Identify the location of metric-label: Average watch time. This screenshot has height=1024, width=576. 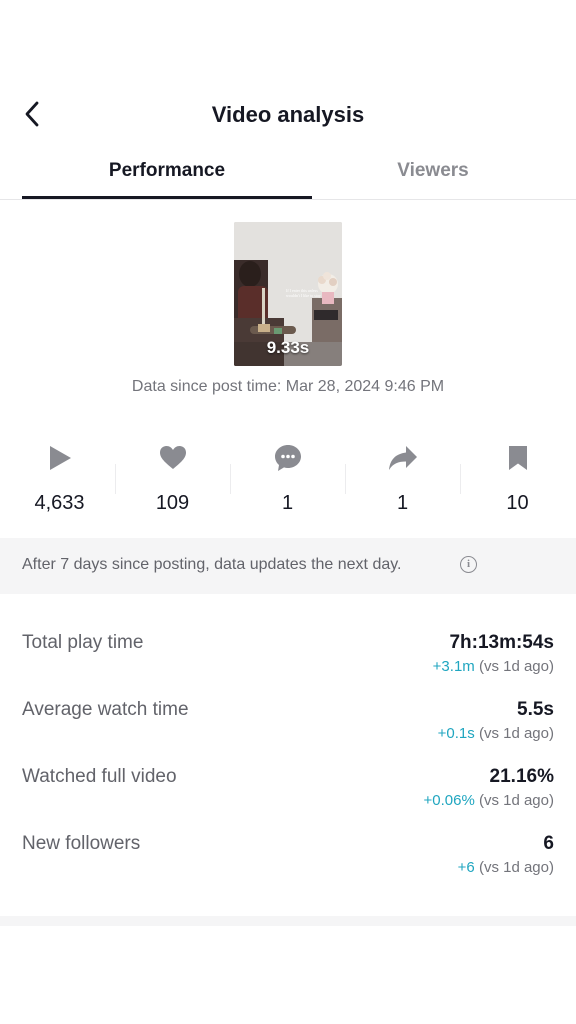
(105, 709).